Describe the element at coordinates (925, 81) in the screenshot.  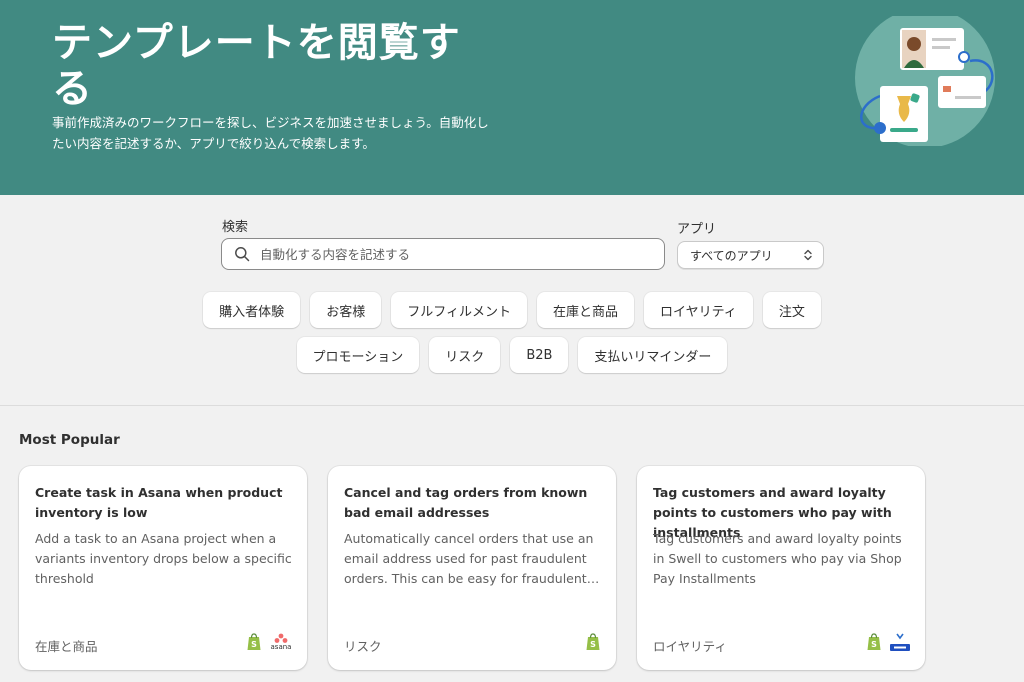
I see `hero-illustration` at that location.